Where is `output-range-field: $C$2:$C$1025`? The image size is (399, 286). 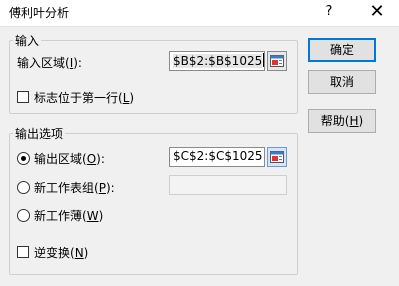
output-range-field: $C$2:$C$1025 is located at coordinates (217, 157).